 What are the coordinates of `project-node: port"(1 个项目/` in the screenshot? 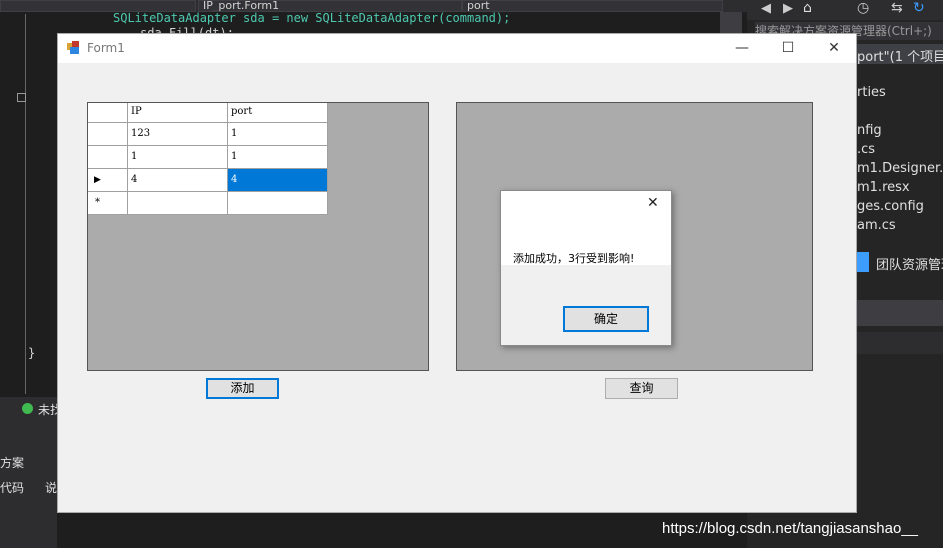 It's located at (900, 55).